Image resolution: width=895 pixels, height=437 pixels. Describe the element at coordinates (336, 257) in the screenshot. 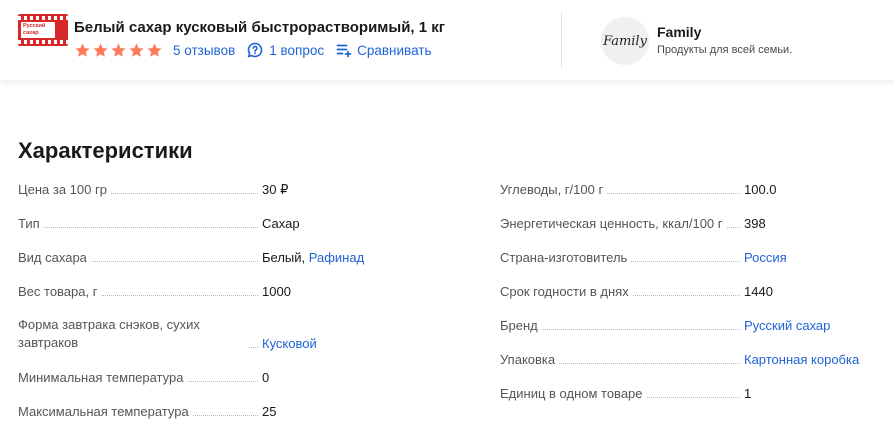

I see `spec-value-link: Рафинад` at that location.